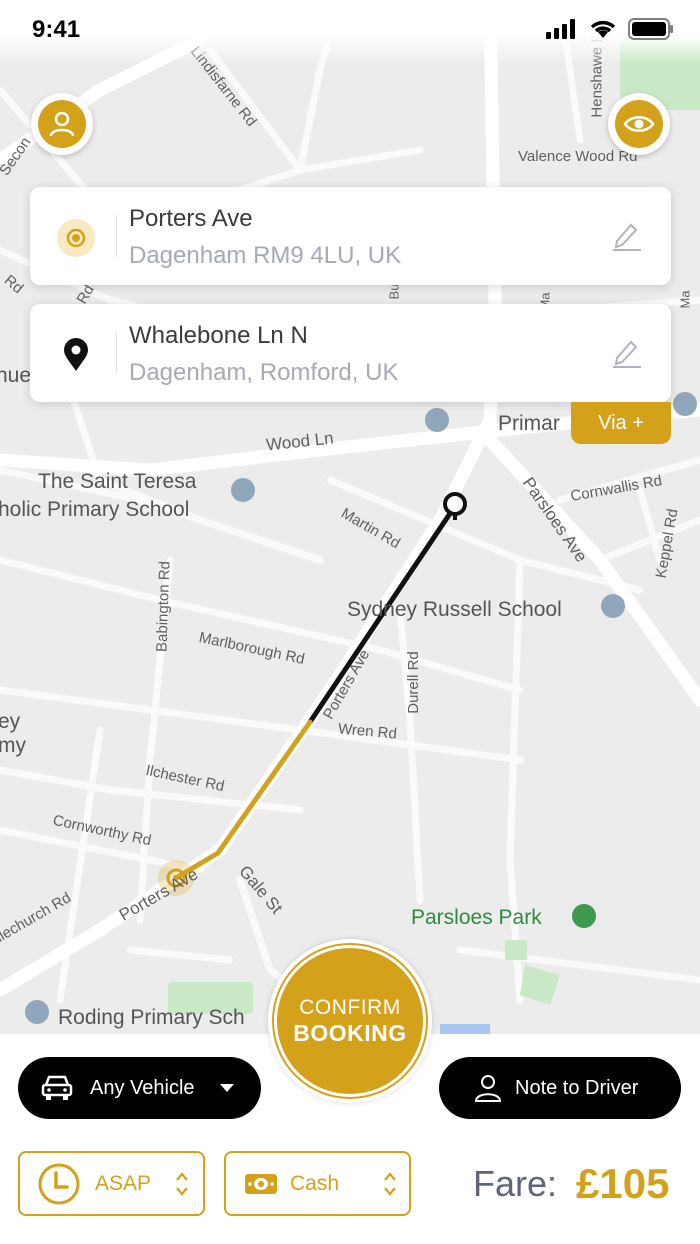  Describe the element at coordinates (10, 721) in the screenshot. I see `place-label: ey` at that location.